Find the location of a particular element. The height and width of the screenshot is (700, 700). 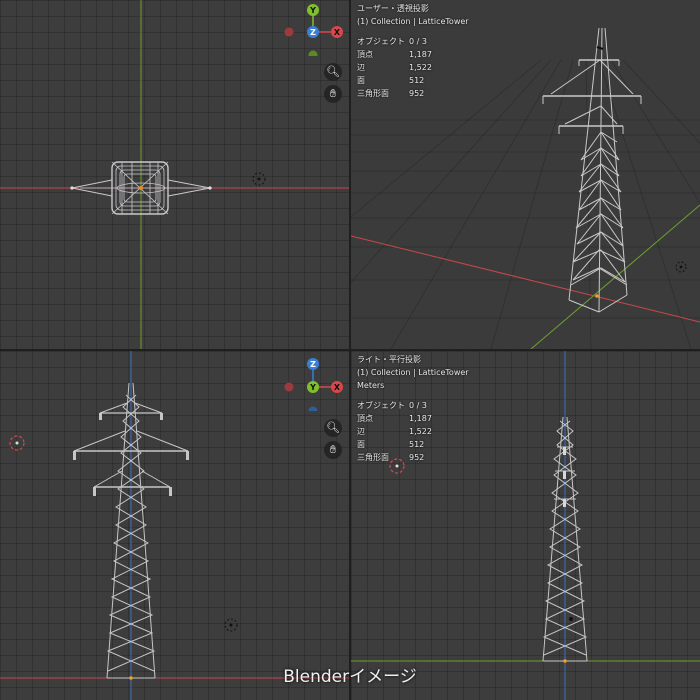

view-title: ライト・平行投影 is located at coordinates (389, 359).